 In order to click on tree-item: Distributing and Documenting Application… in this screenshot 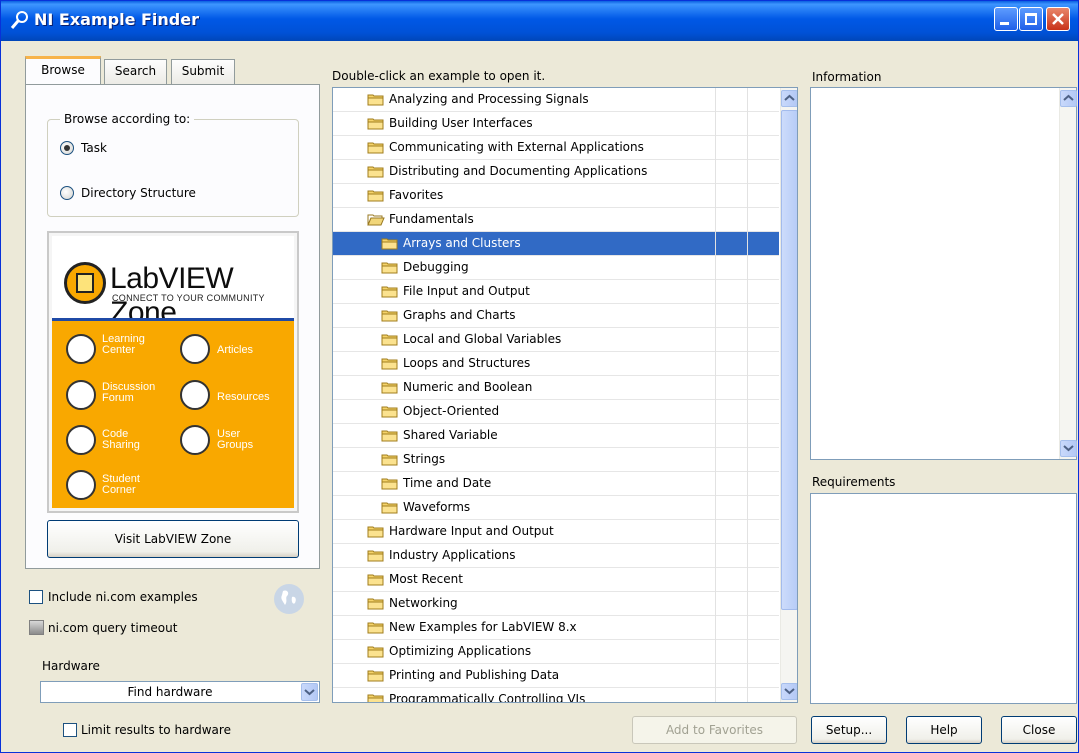, I will do `click(556, 172)`.